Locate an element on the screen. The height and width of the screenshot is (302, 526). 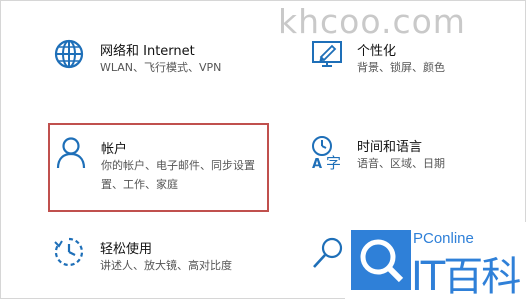
tile-time-language-desc: 语音、区域、日期 is located at coordinates (401, 163).